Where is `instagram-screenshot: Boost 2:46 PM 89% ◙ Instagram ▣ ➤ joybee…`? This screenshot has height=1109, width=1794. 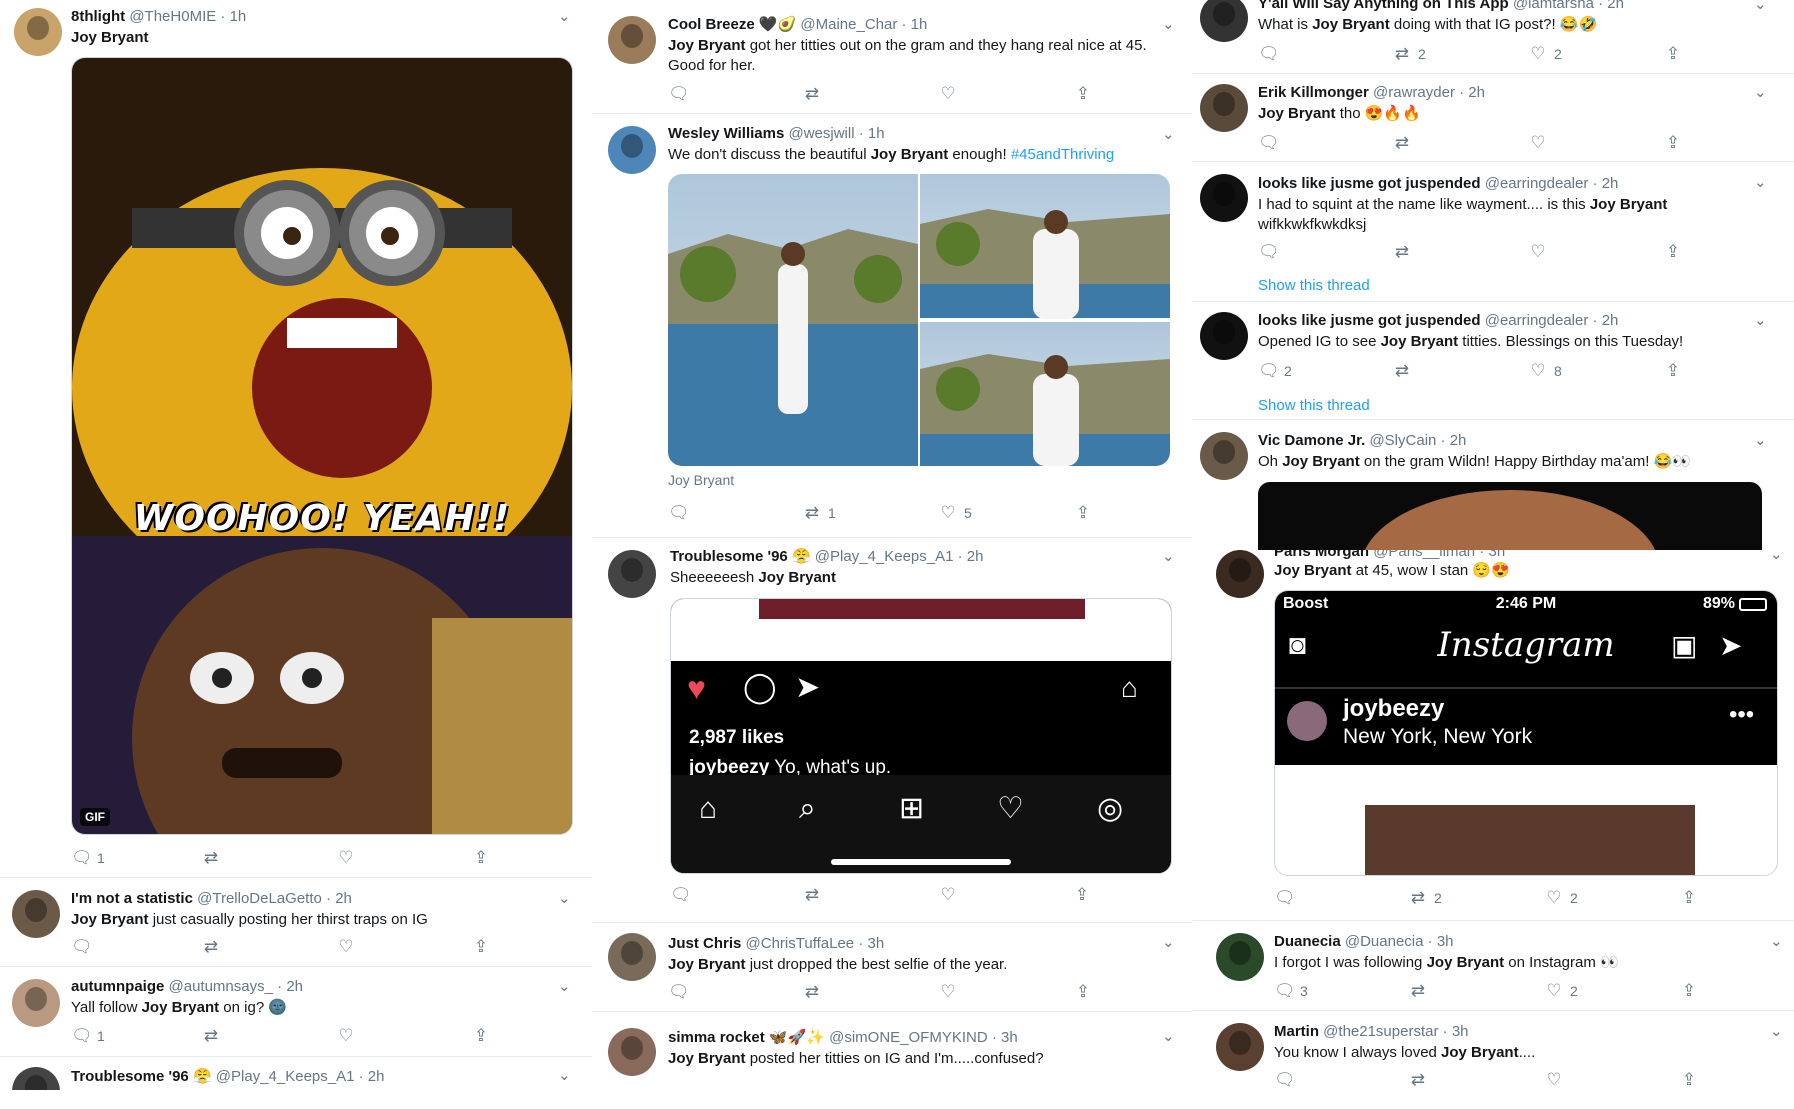 instagram-screenshot: Boost 2:46 PM 89% ◙ Instagram ▣ ➤ joybee… is located at coordinates (1526, 733).